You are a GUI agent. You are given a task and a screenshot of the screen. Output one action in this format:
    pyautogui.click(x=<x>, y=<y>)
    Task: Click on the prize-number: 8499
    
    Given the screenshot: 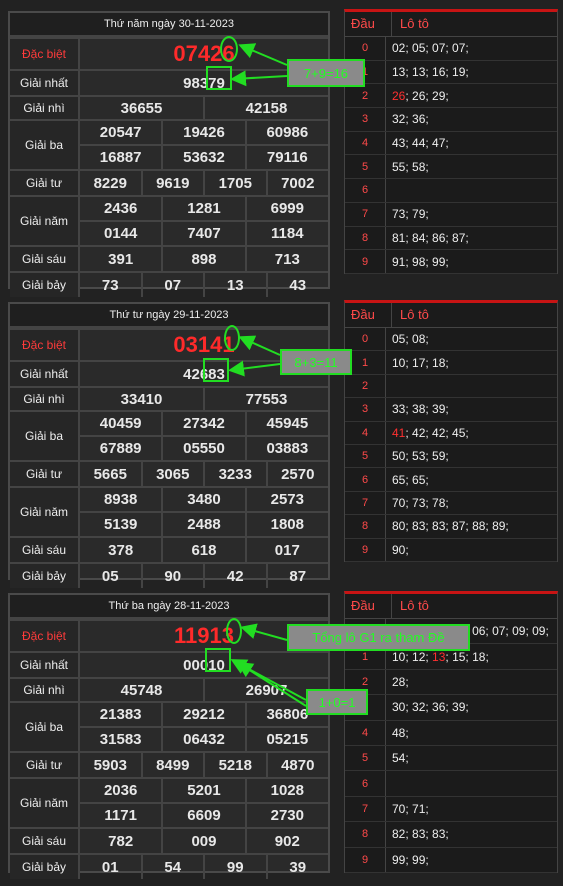 What is the action you would take?
    pyautogui.click(x=172, y=765)
    